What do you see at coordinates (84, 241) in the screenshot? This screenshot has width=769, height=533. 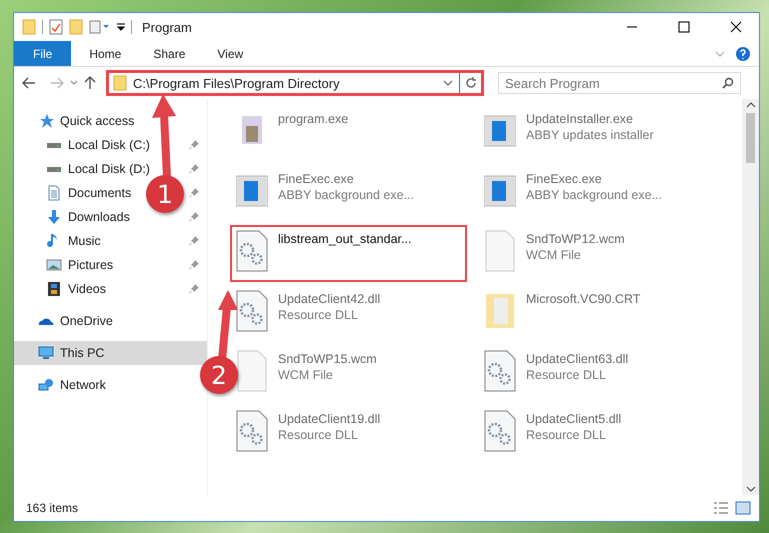 I see `sidebar-item: Music` at bounding box center [84, 241].